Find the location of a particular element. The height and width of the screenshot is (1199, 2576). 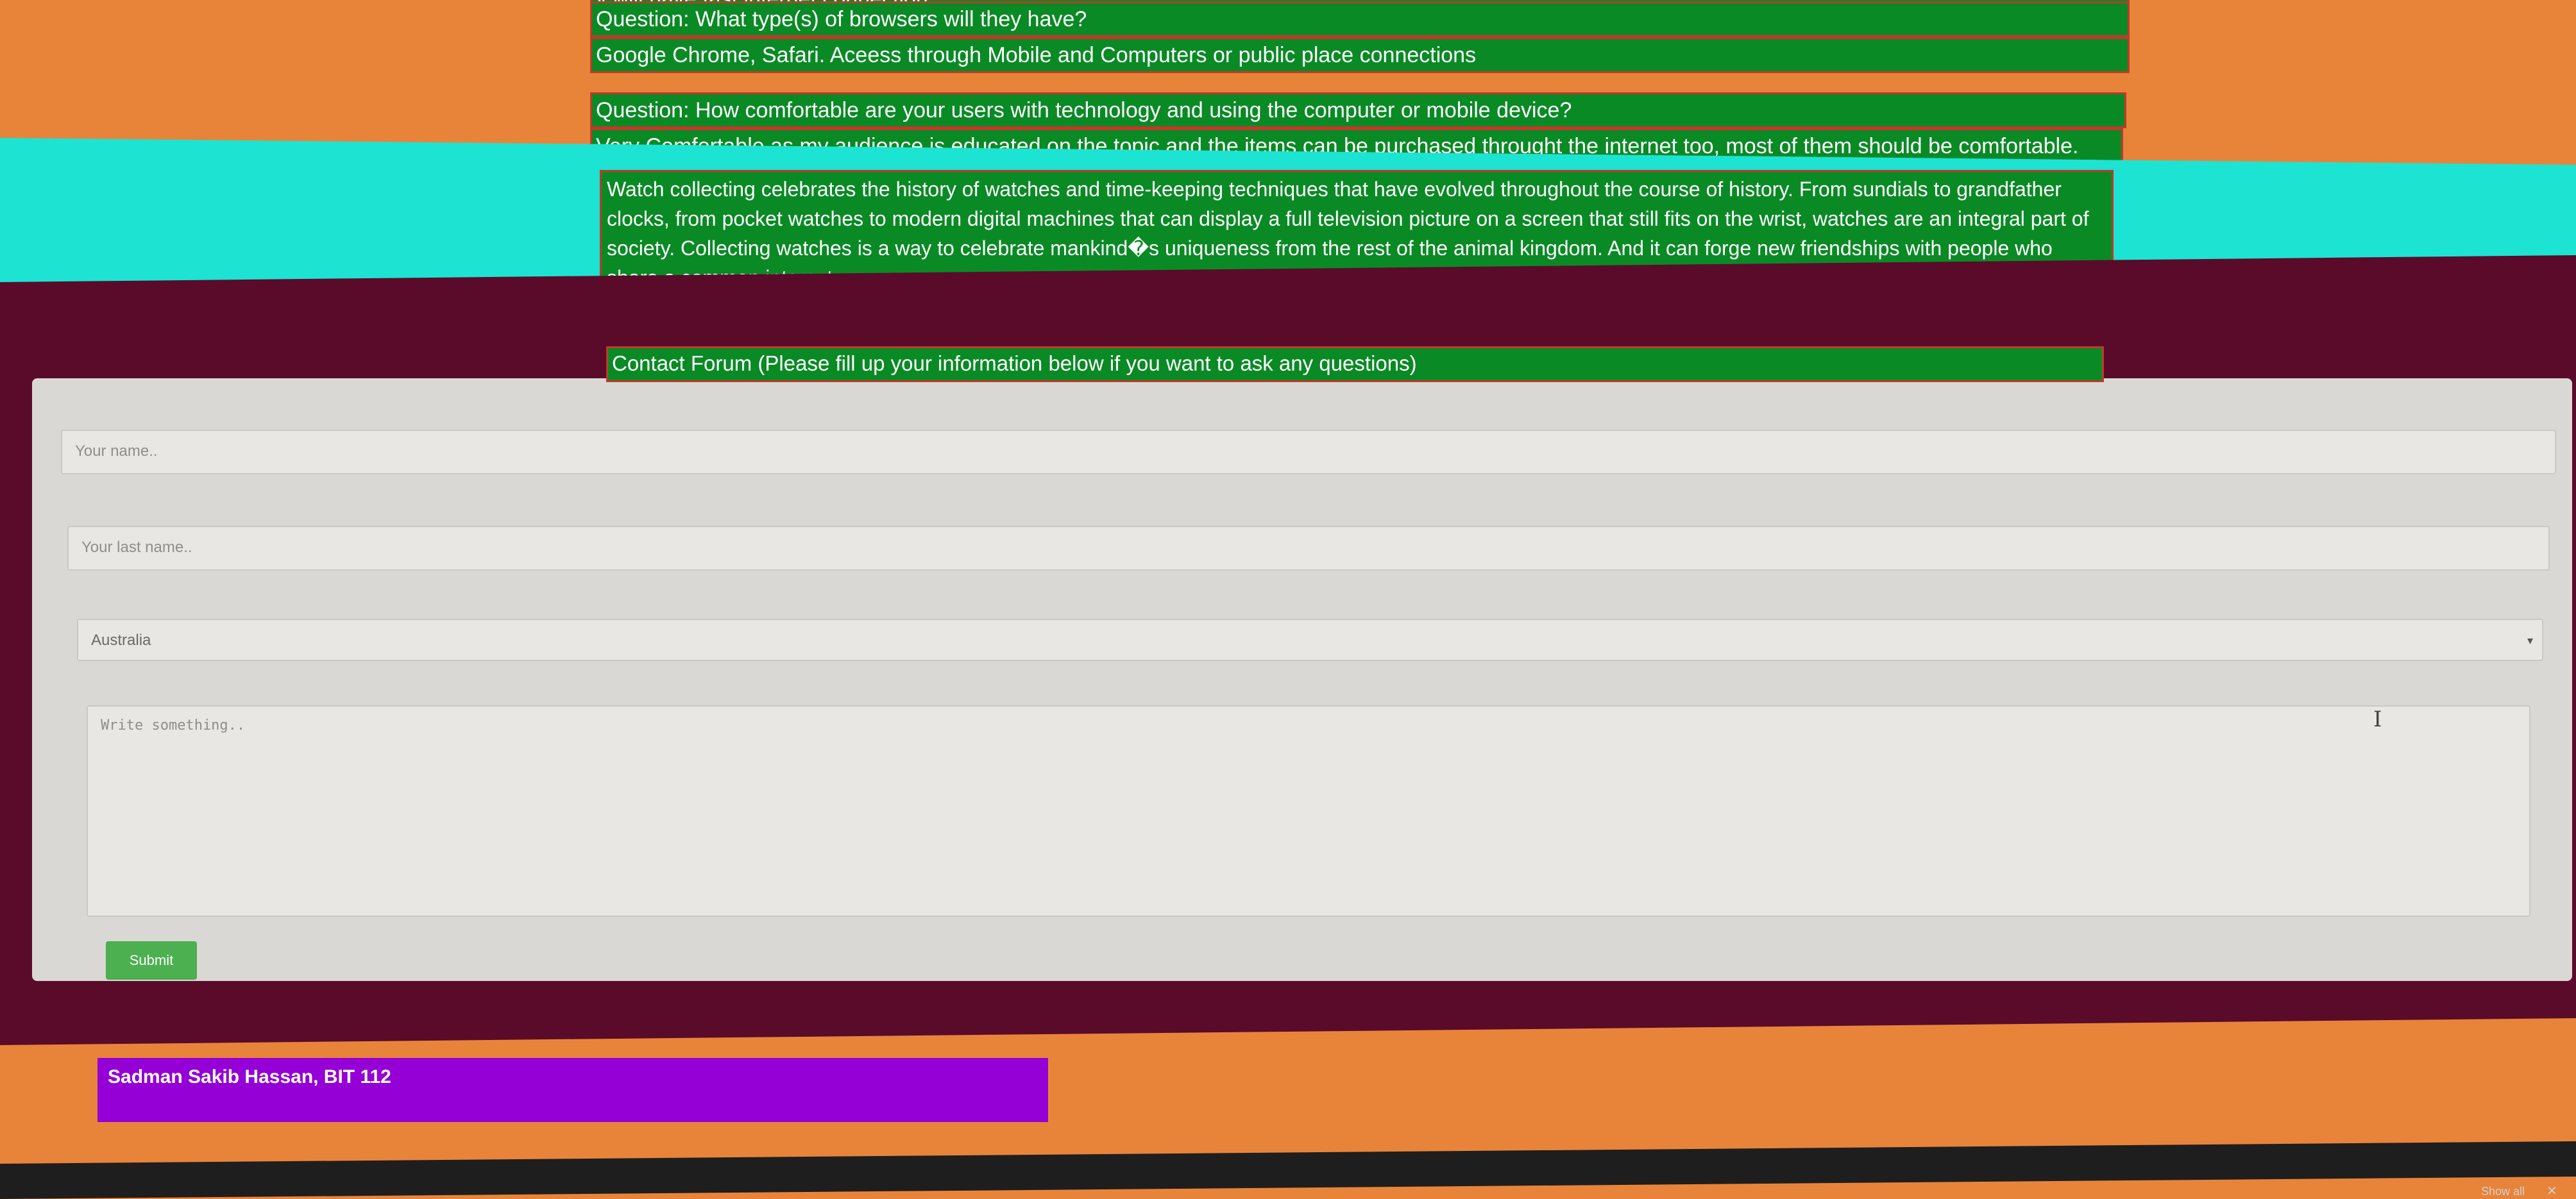

country-select: Australia ▾ is located at coordinates (1310, 640).